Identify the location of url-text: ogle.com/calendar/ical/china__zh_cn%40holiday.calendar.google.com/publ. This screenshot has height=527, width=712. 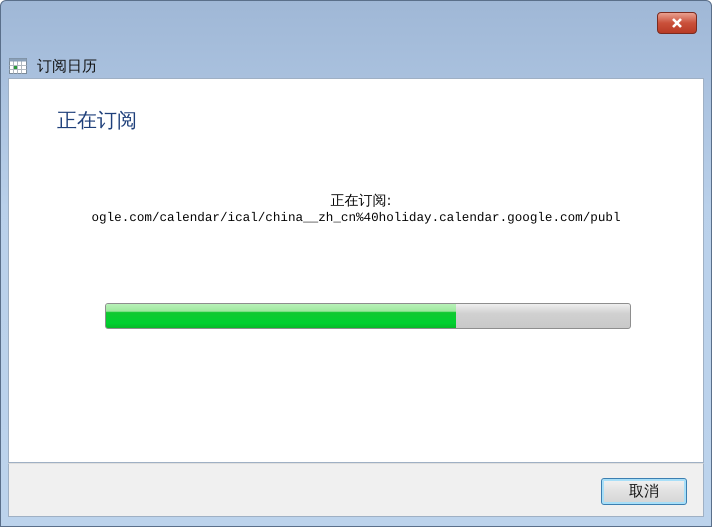
(356, 218).